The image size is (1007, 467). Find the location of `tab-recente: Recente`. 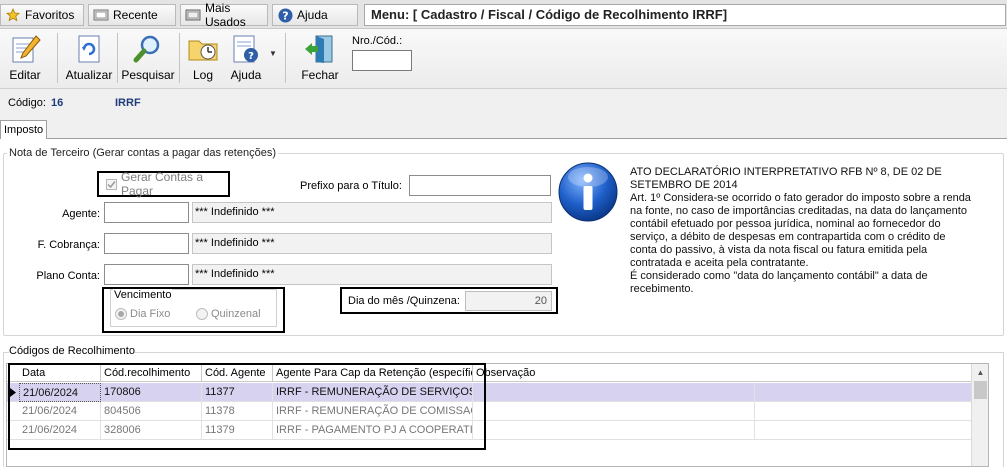

tab-recente: Recente is located at coordinates (132, 15).